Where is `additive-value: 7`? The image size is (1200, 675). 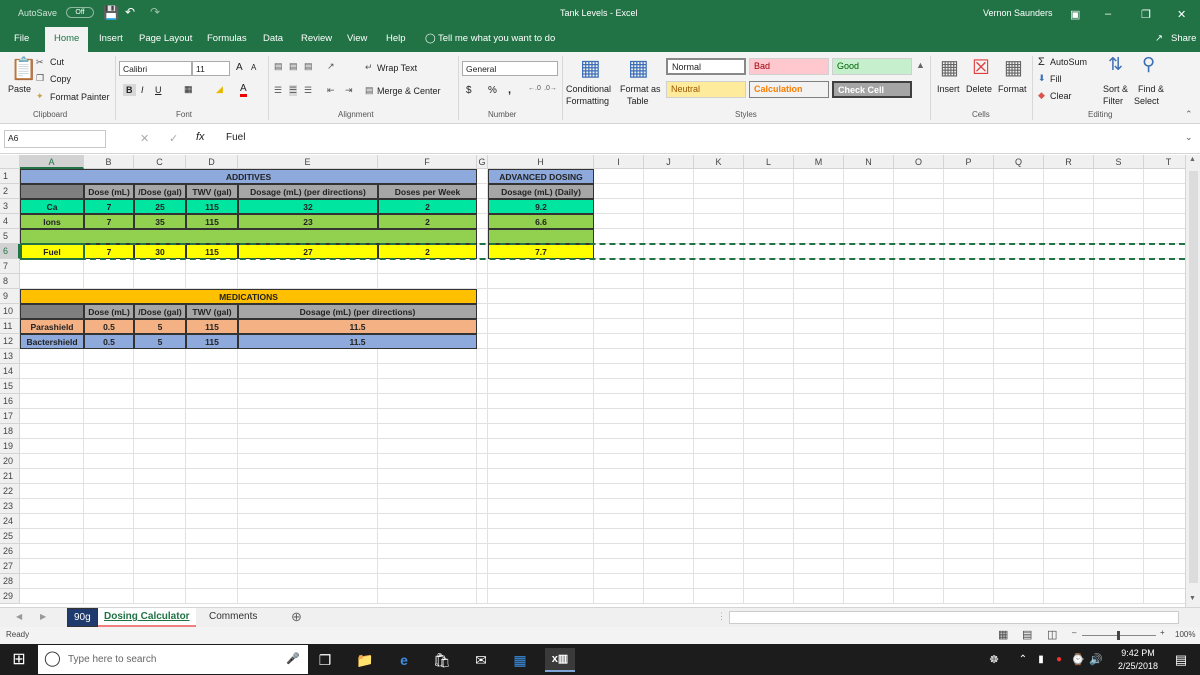
additive-value: 7 is located at coordinates (109, 251).